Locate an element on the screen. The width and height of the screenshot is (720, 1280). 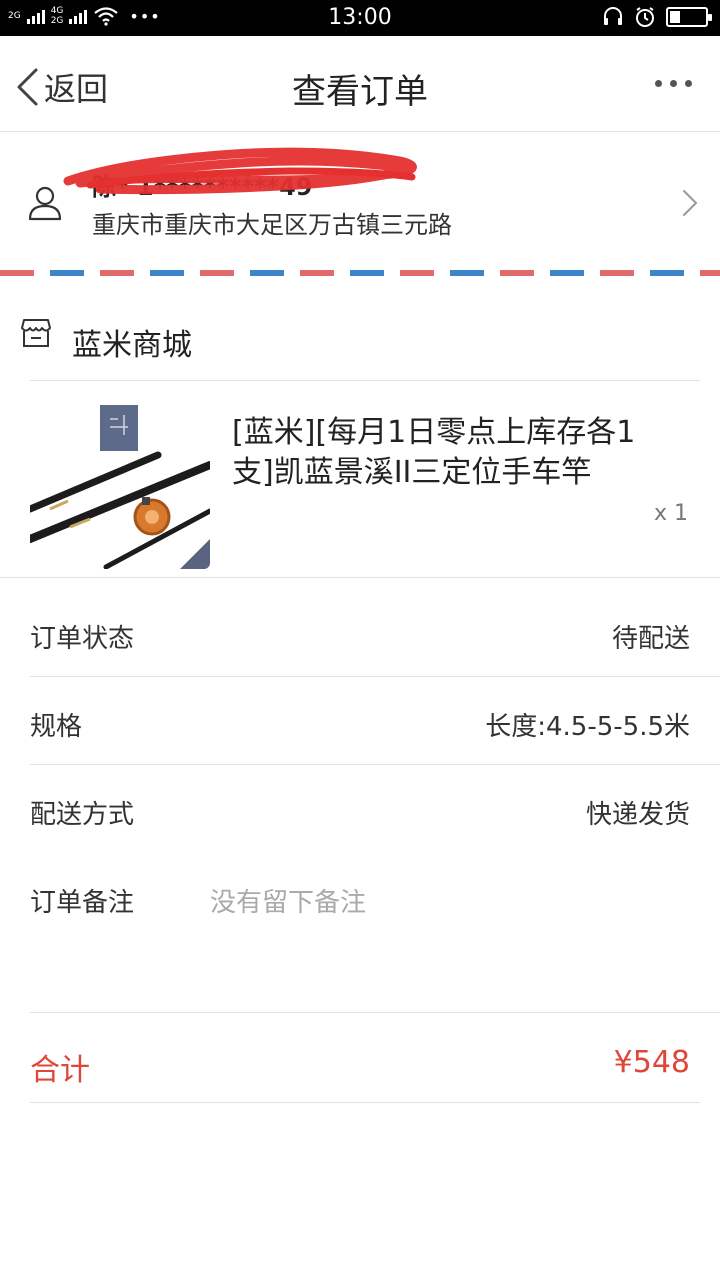
order-status-value: 待配送 is located at coordinates (650, 639).